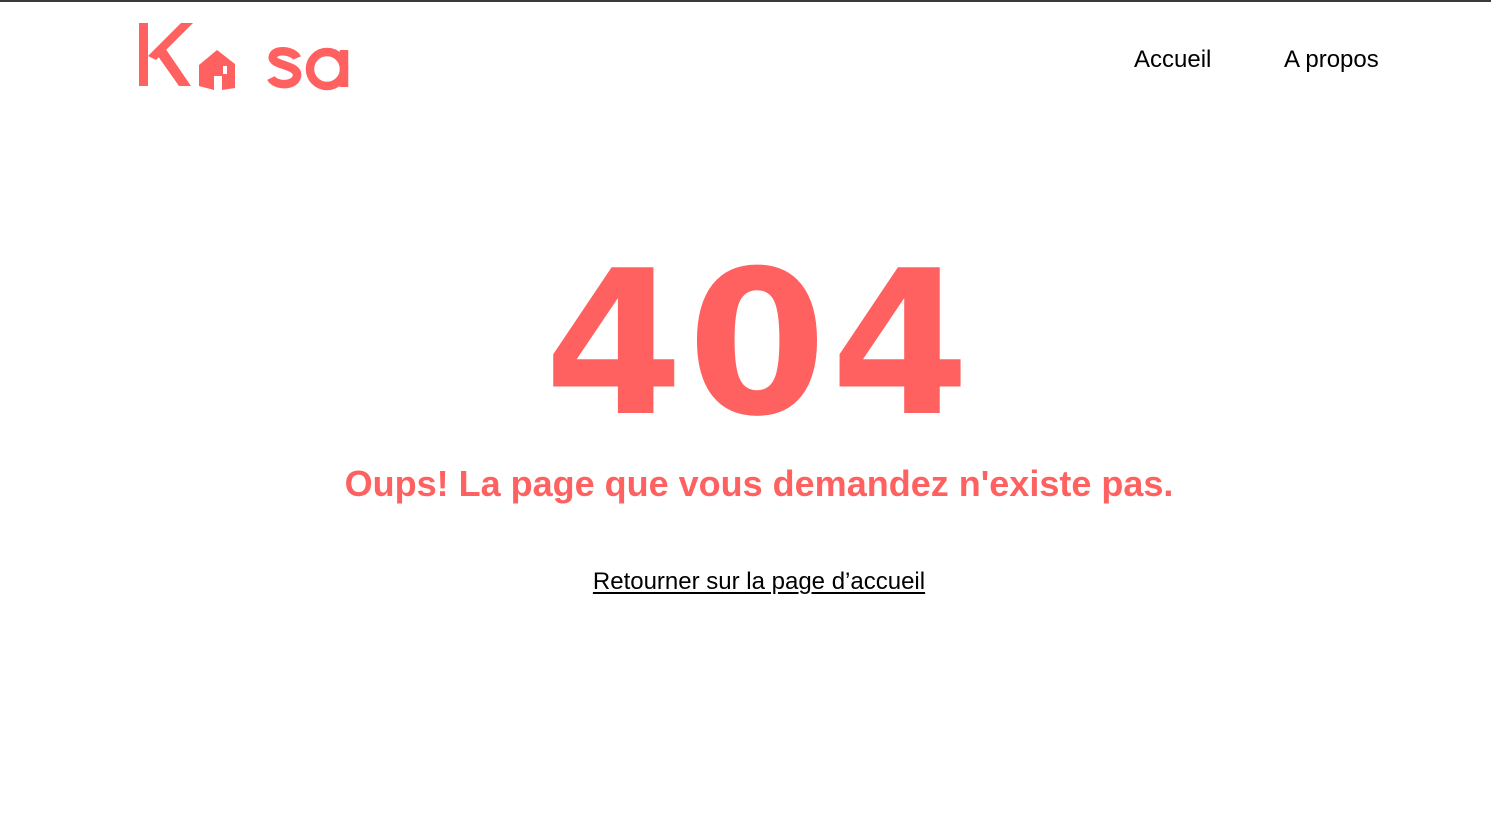 Image resolution: width=1491 pixels, height=831 pixels. Describe the element at coordinates (759, 344) in the screenshot. I see `error-code: 404` at that location.